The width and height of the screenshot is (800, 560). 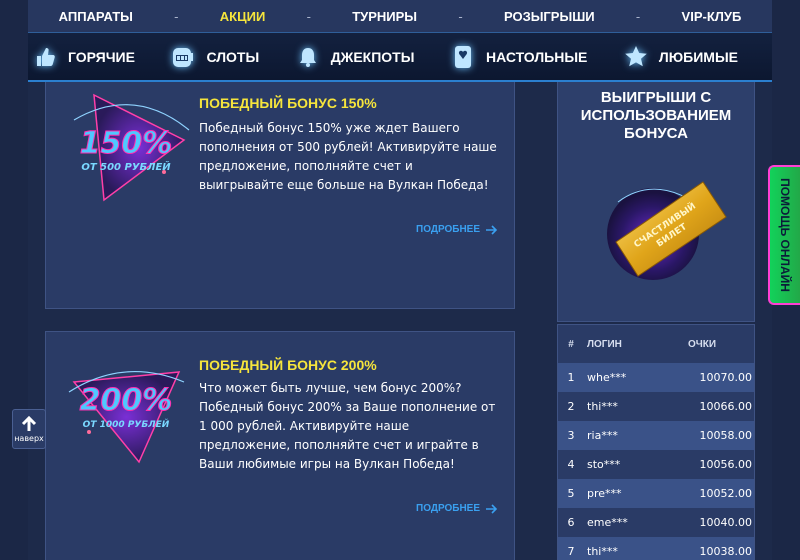 I want to click on bonus-badge-big: 200%, so click(x=126, y=400).